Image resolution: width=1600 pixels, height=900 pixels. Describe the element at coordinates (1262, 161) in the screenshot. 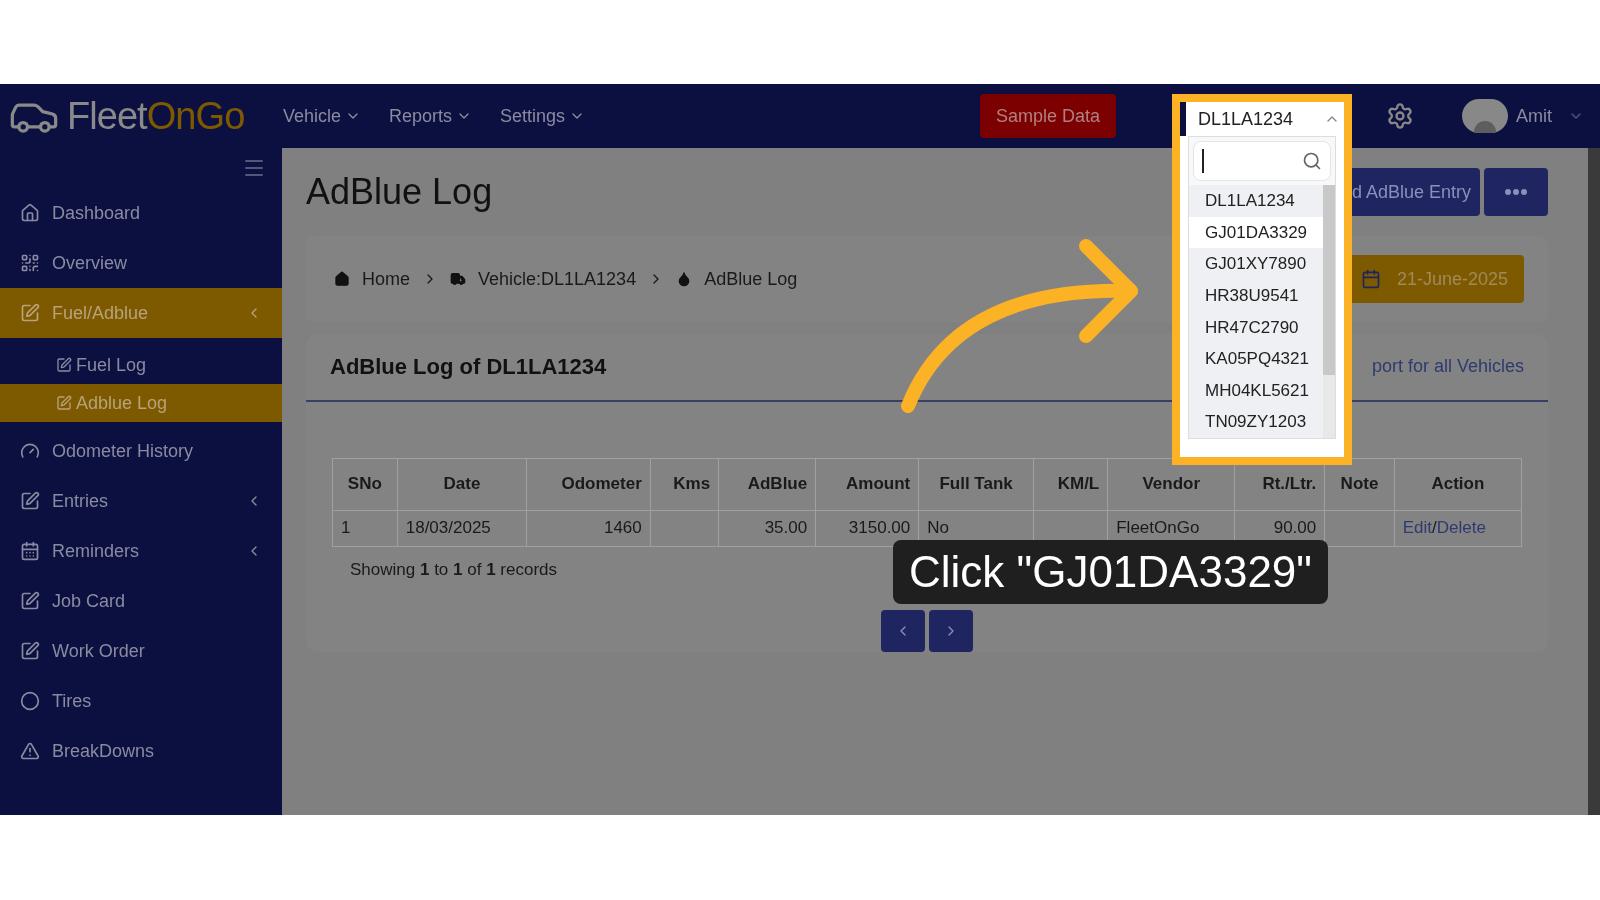

I see `search-field` at that location.